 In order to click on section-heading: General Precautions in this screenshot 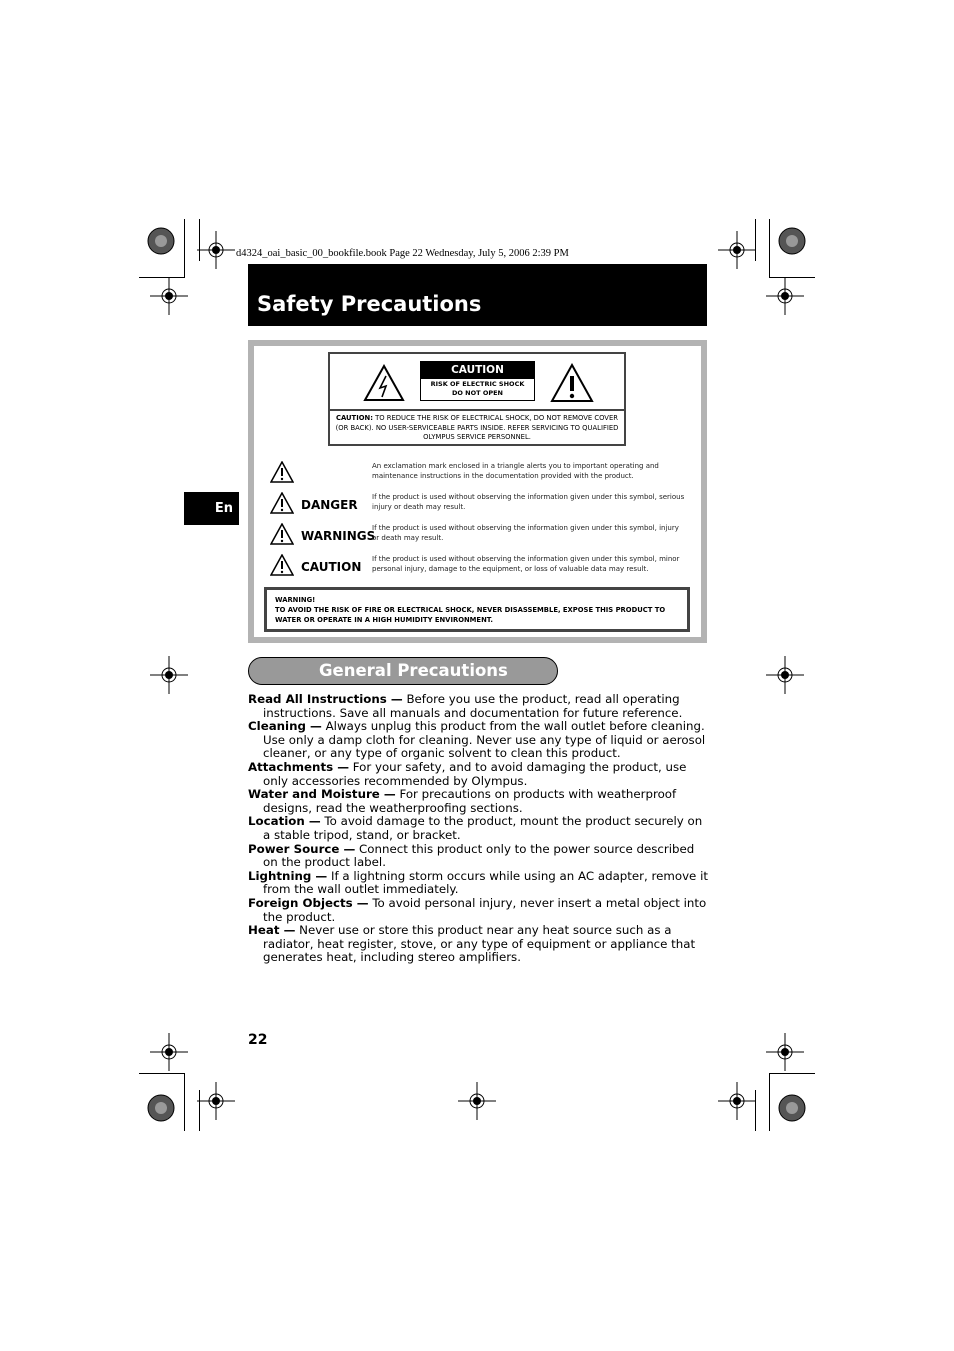, I will do `click(413, 670)`.